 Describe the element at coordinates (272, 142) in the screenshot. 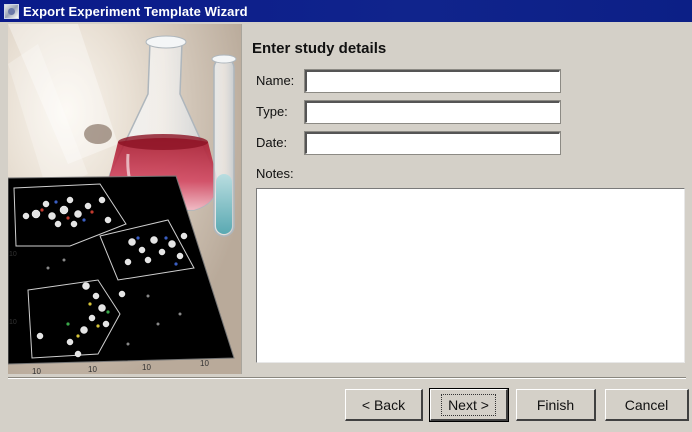

I see `date-label: Date:` at that location.